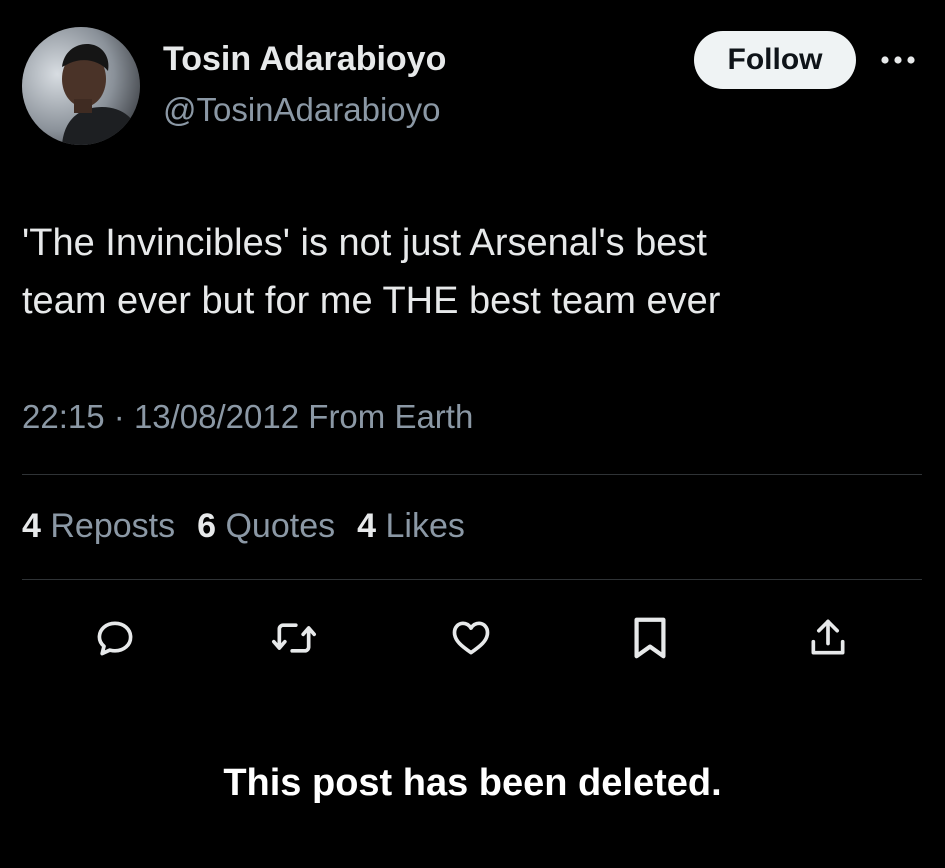 The height and width of the screenshot is (868, 945). Describe the element at coordinates (367, 526) in the screenshot. I see `likes-count: 4` at that location.